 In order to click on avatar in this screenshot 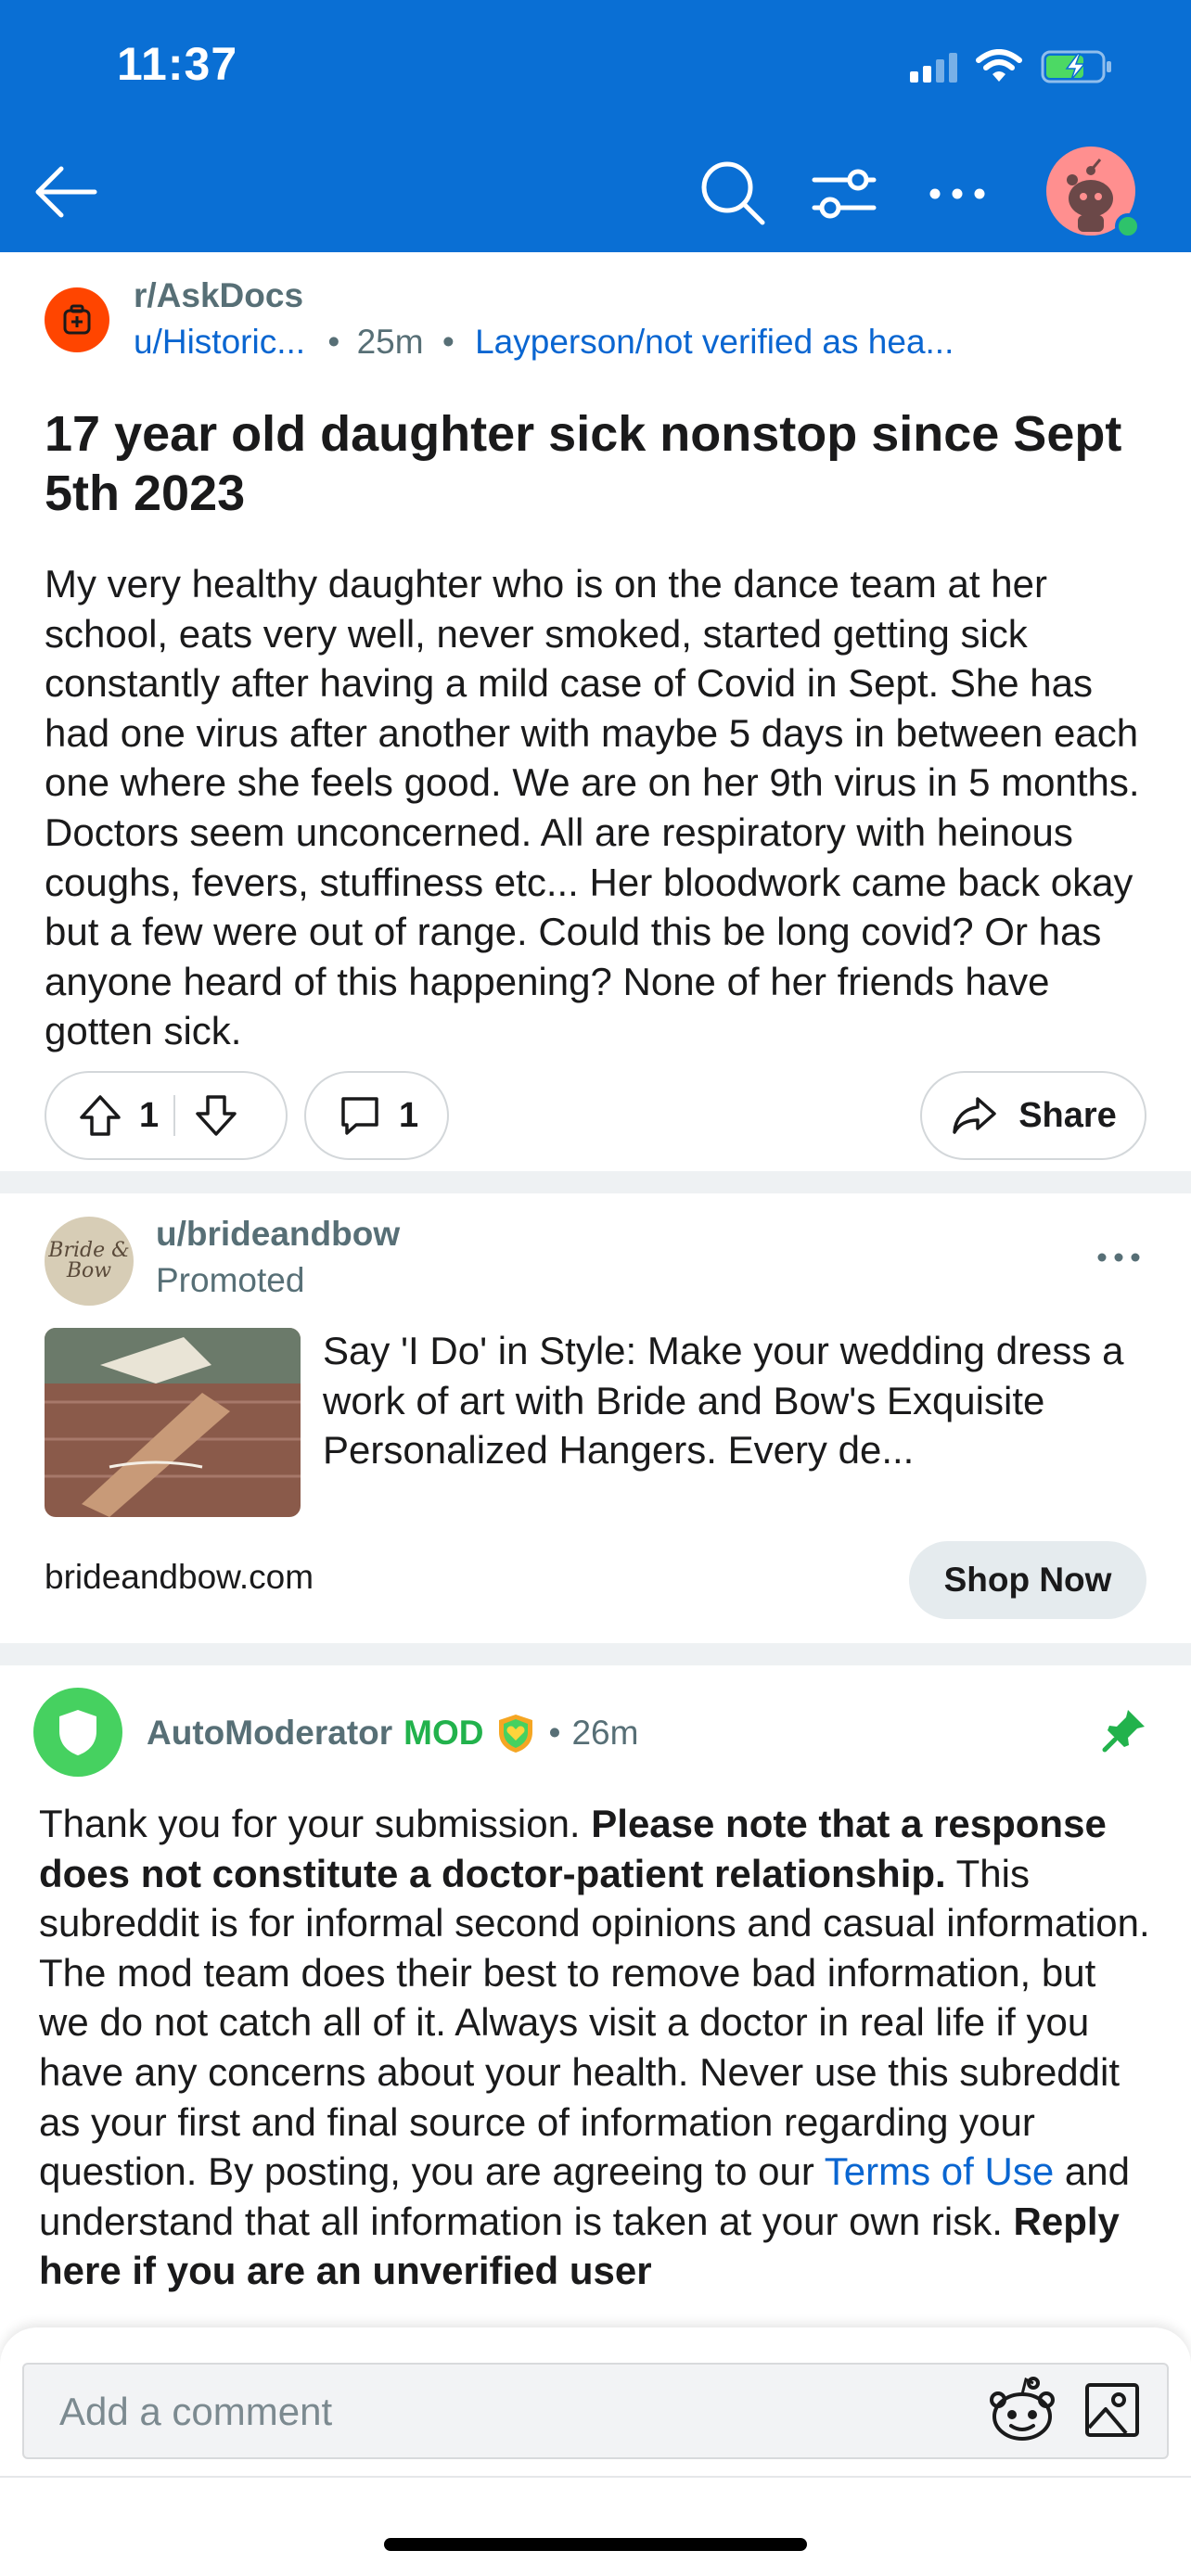, I will do `click(1093, 193)`.